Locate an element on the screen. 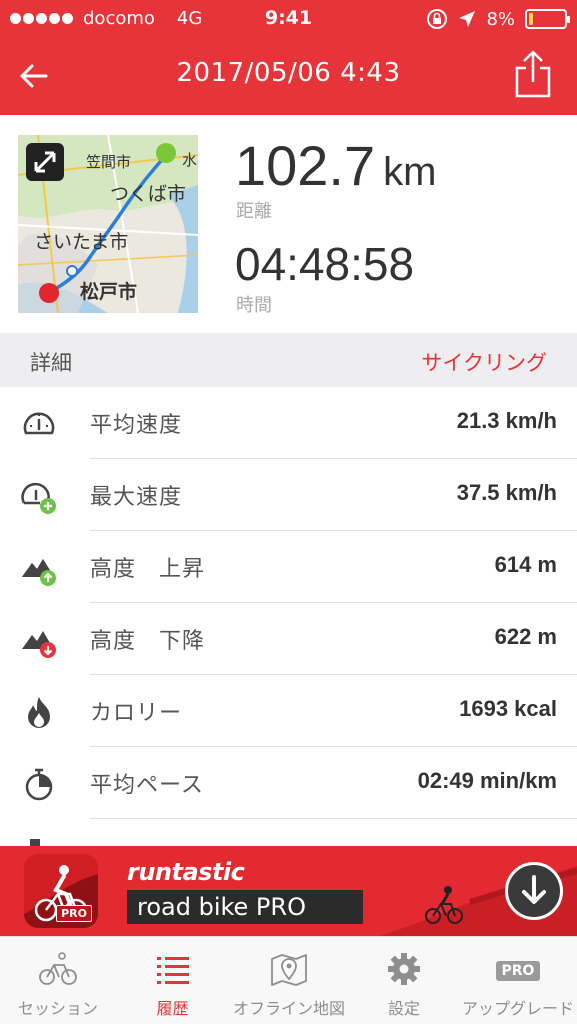 The width and height of the screenshot is (577, 1024). download-icon is located at coordinates (534, 889).